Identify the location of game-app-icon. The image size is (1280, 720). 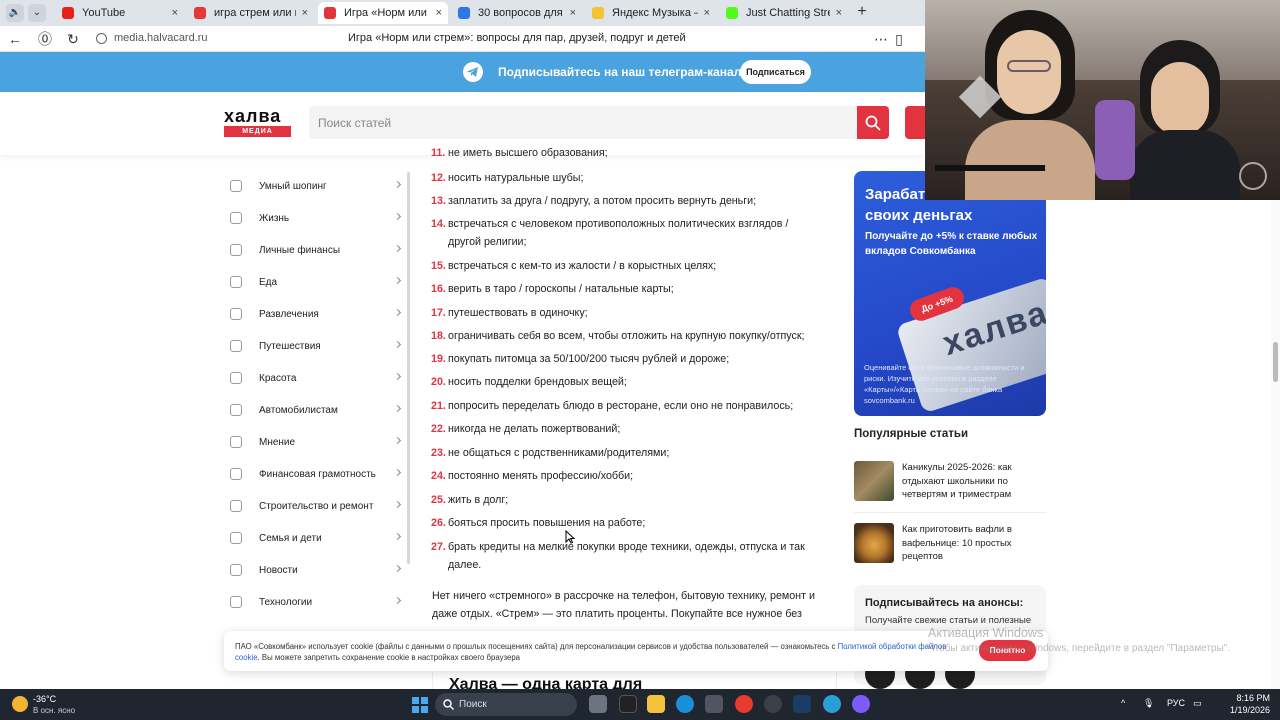
(628, 704).